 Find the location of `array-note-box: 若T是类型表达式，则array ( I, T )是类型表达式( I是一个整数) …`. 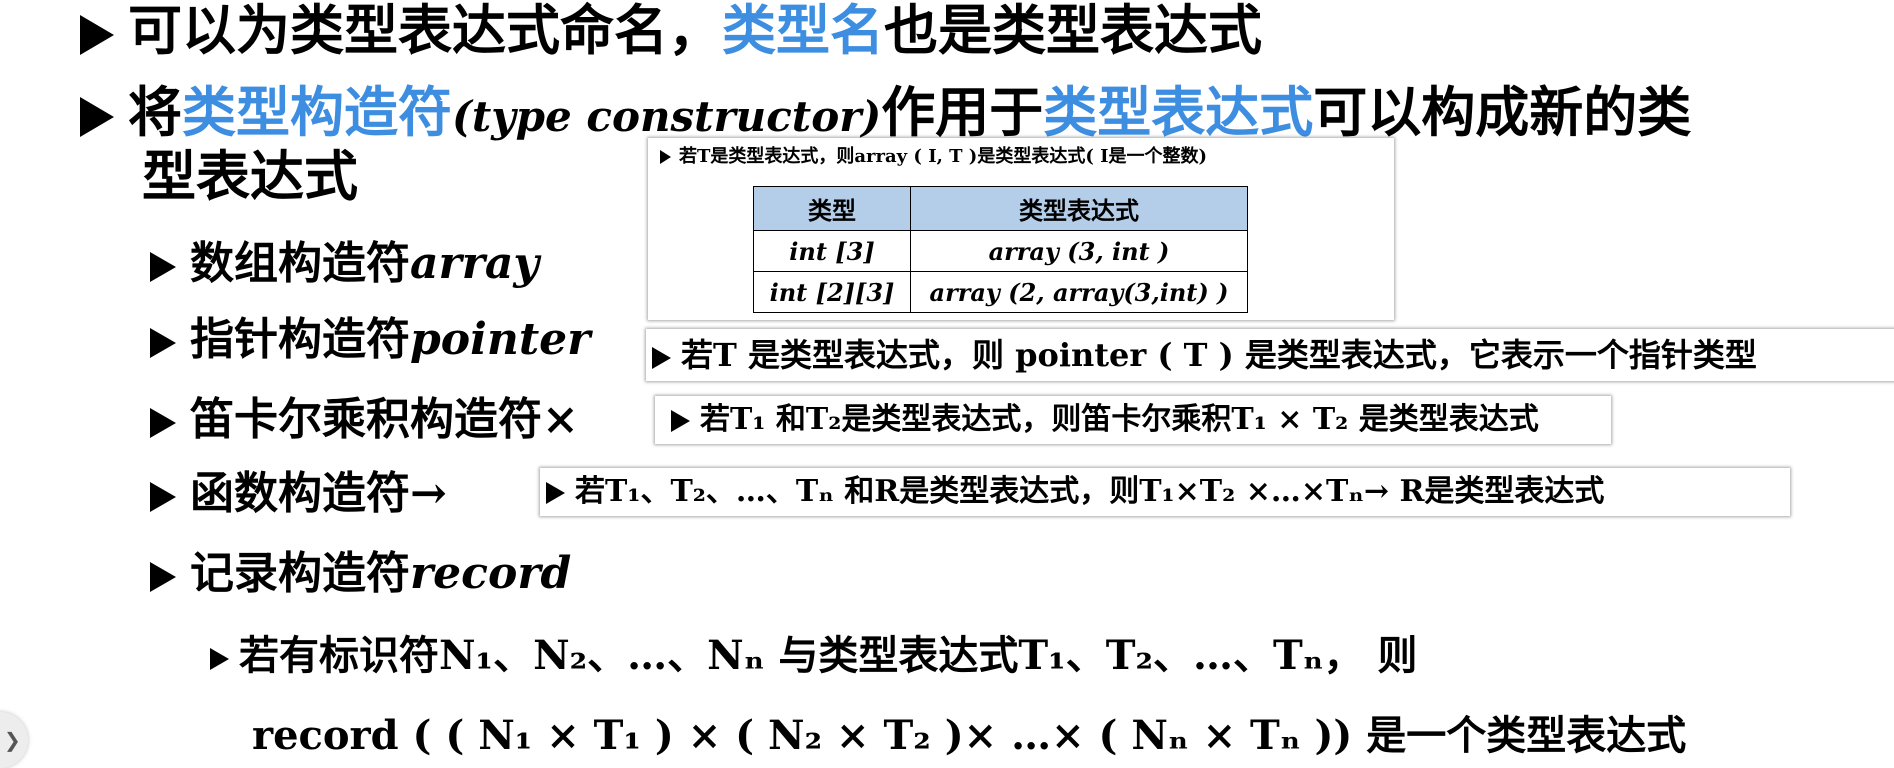

array-note-box: 若T是类型表达式，则array ( I, T )是类型表达式( I是一个整数) … is located at coordinates (1021, 229).